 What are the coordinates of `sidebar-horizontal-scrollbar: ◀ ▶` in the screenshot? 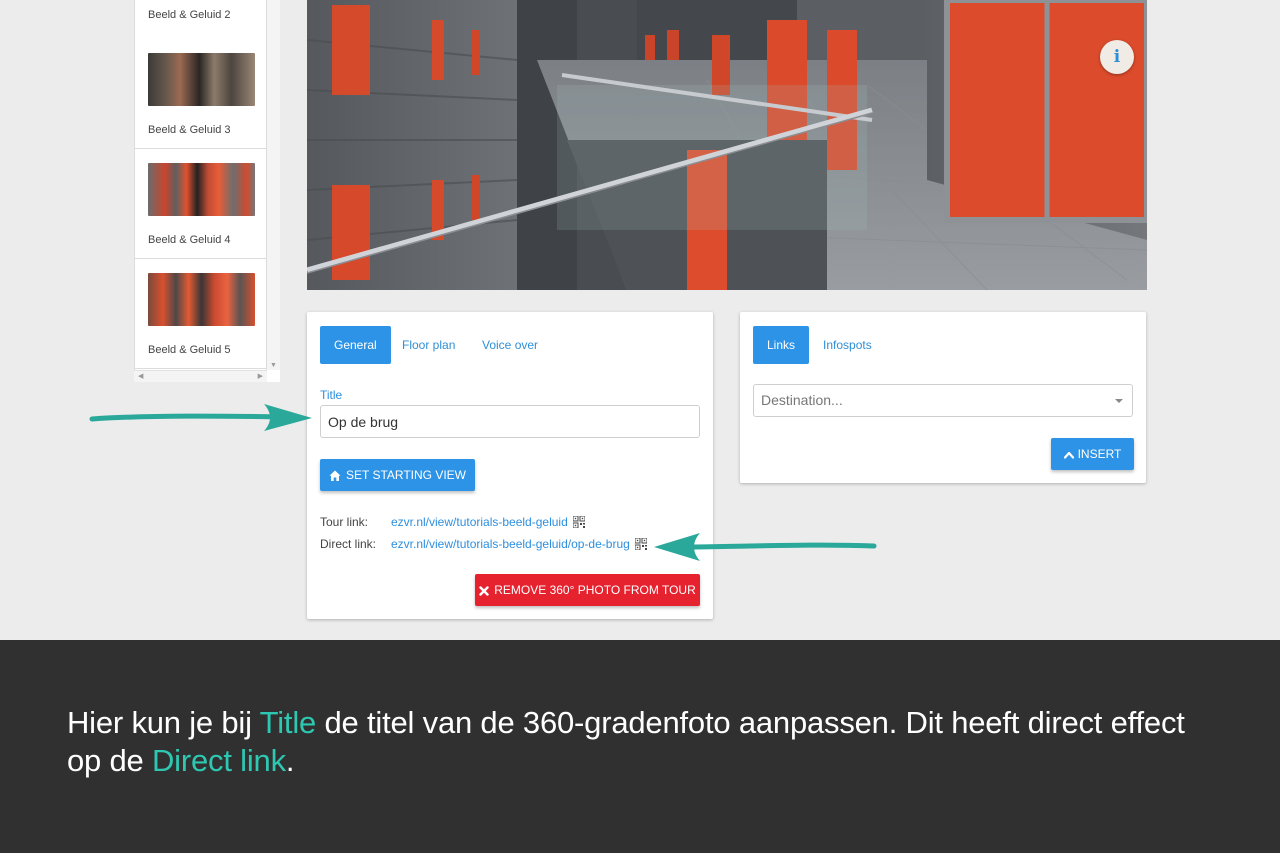 It's located at (200, 376).